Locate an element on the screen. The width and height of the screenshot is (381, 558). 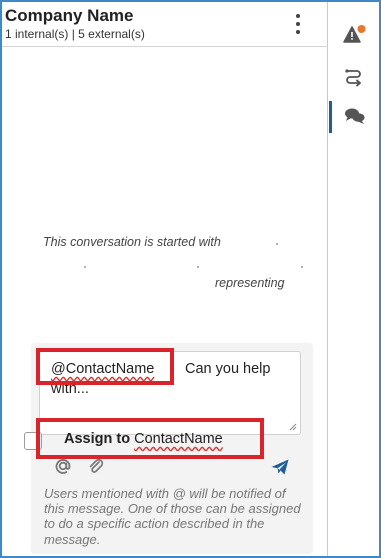
participants-count: 1 internal(s) | 5 external(s) is located at coordinates (75, 34).